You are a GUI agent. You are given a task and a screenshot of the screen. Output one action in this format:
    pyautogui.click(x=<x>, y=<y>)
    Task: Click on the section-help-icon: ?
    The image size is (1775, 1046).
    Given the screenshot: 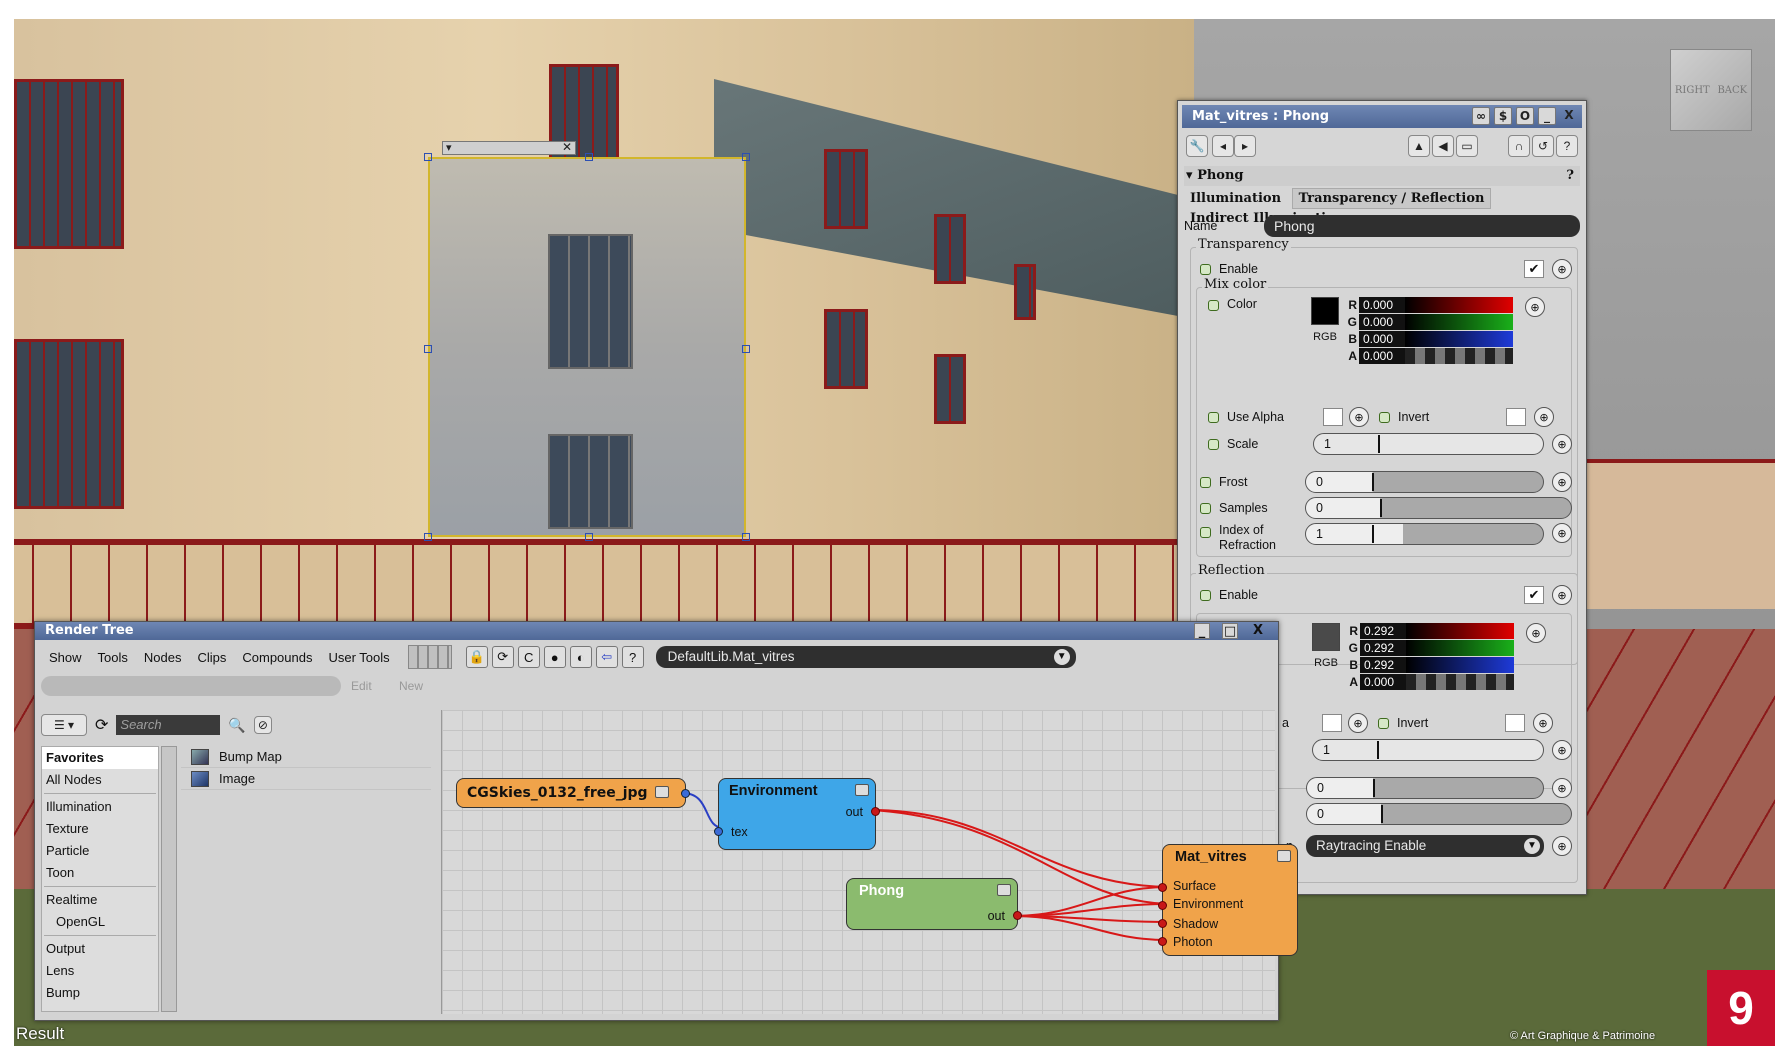 What is the action you would take?
    pyautogui.click(x=1570, y=176)
    